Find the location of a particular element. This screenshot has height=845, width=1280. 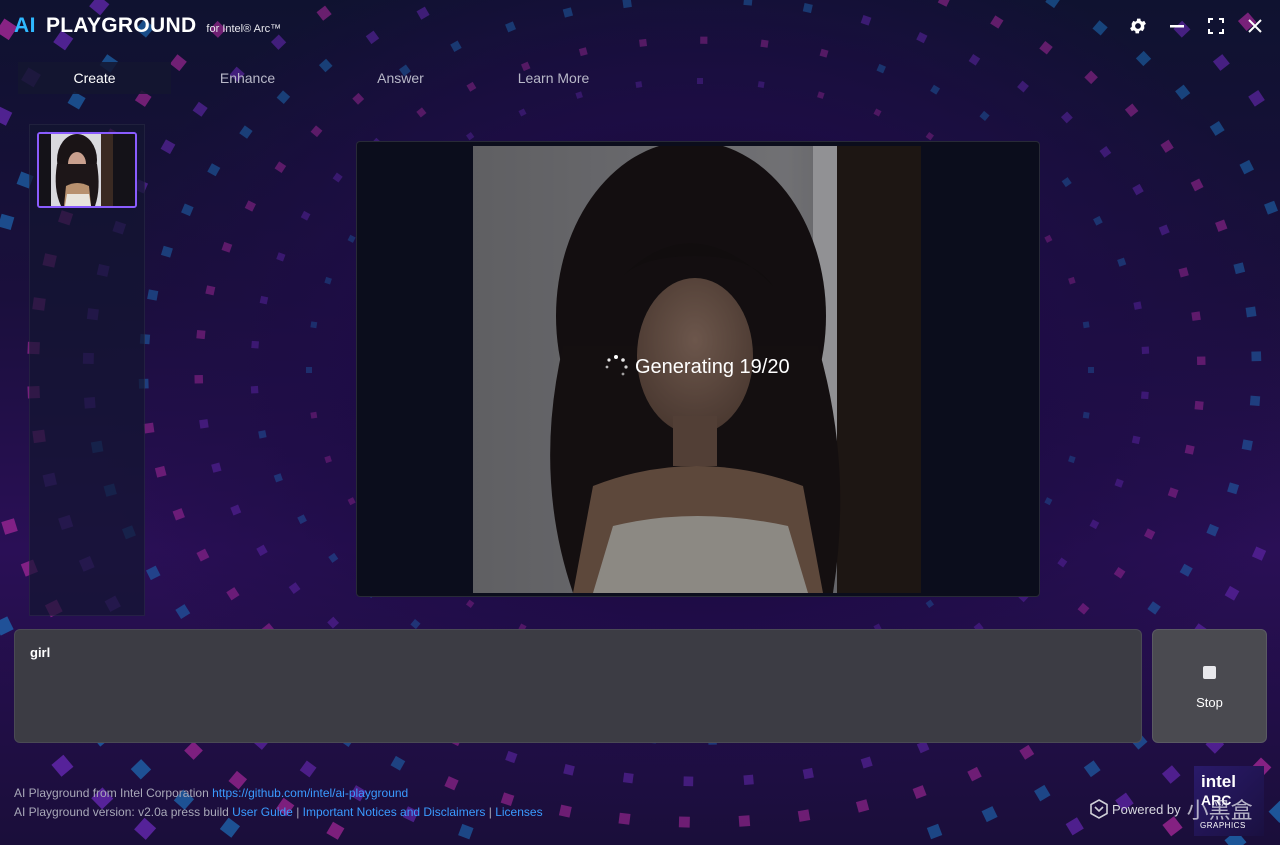

licenses-link: Licenses is located at coordinates (518, 812).